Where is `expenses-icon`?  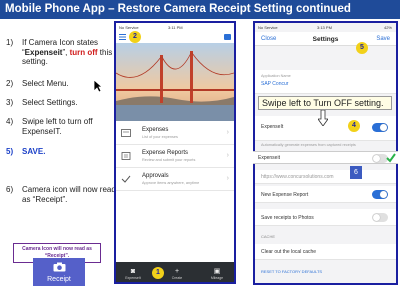
expenses-icon is located at coordinates (126, 133).